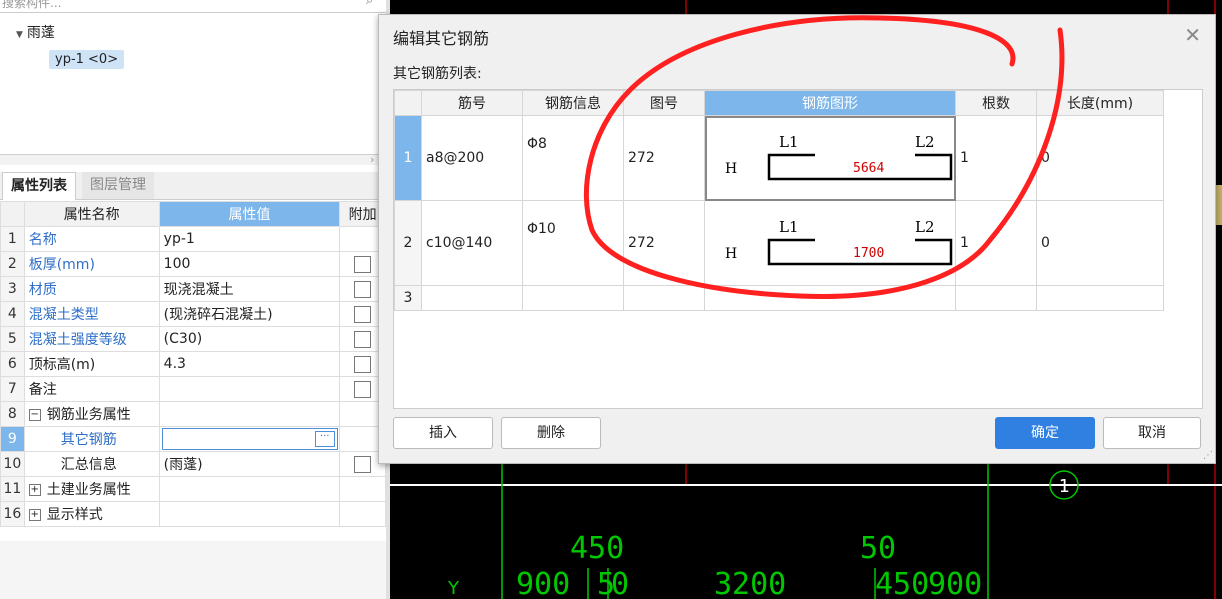 The width and height of the screenshot is (1222, 599). What do you see at coordinates (324, 439) in the screenshot?
I see `ellipsis-button-icon: ···` at bounding box center [324, 439].